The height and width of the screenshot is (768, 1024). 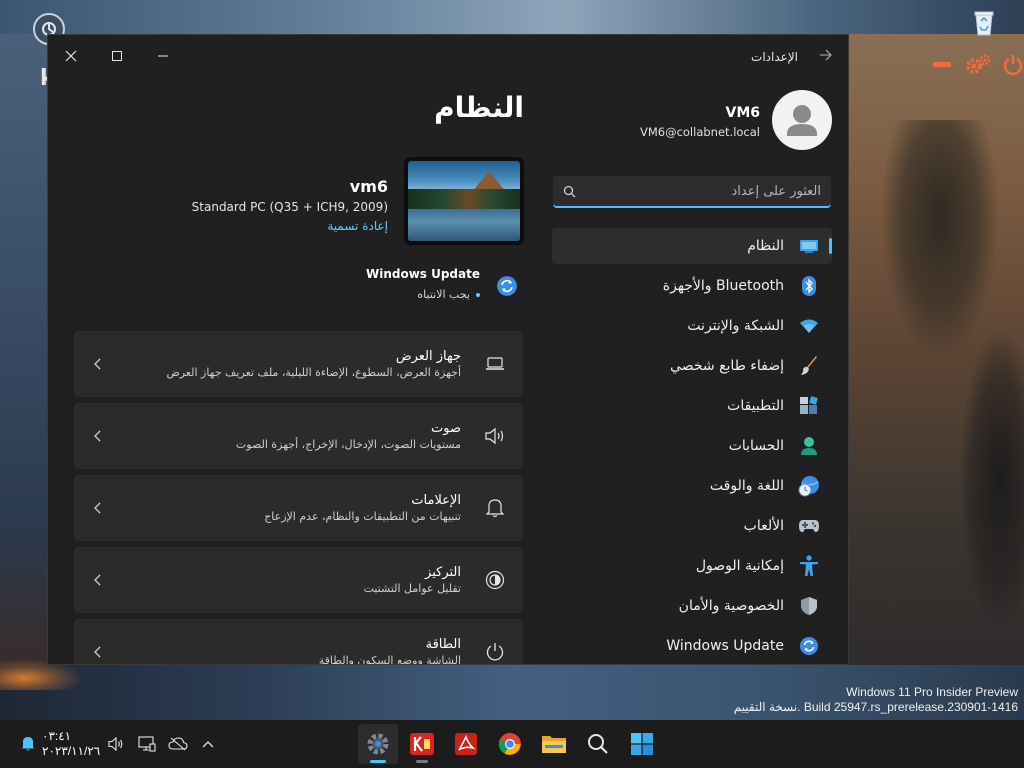 I want to click on account-icon, so click(x=809, y=446).